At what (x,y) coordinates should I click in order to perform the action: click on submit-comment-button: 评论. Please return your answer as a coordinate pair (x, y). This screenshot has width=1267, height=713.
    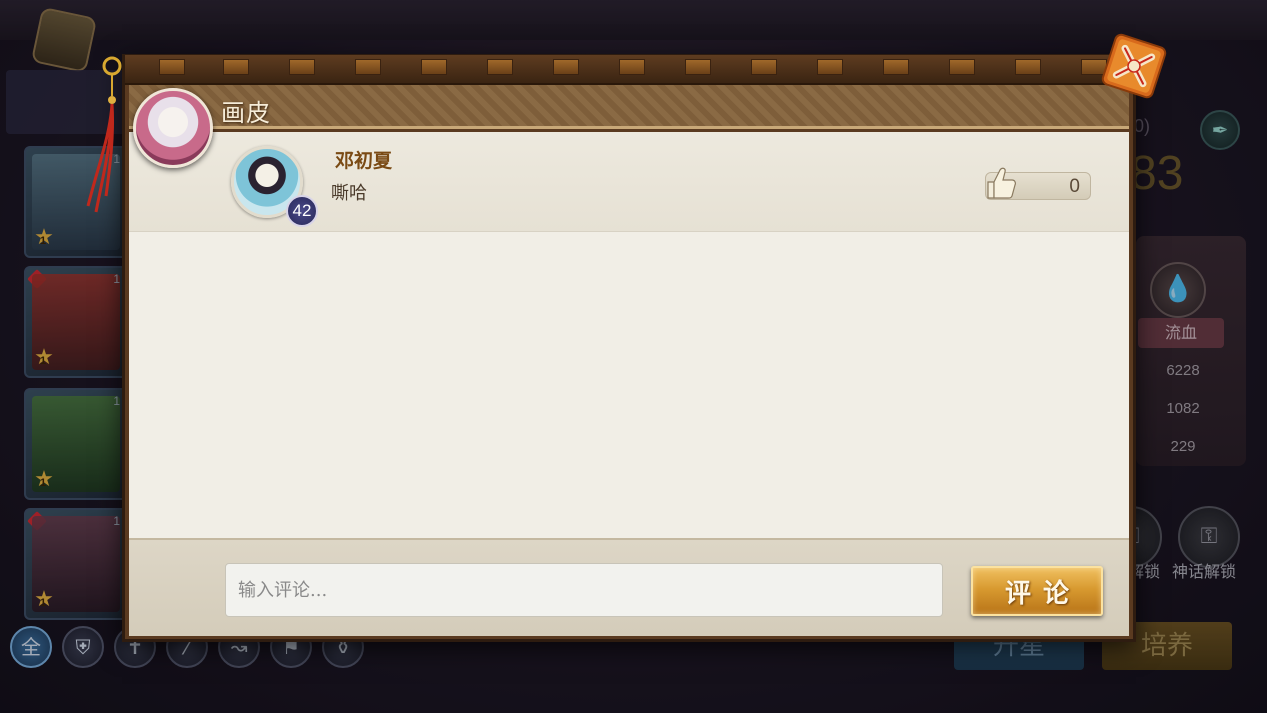
    Looking at the image, I should click on (1037, 591).